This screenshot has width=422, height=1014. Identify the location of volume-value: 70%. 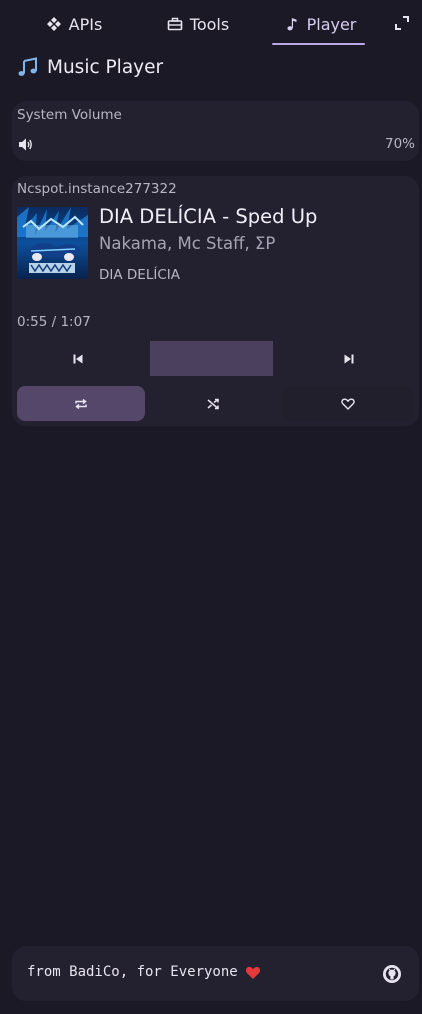
(399, 144).